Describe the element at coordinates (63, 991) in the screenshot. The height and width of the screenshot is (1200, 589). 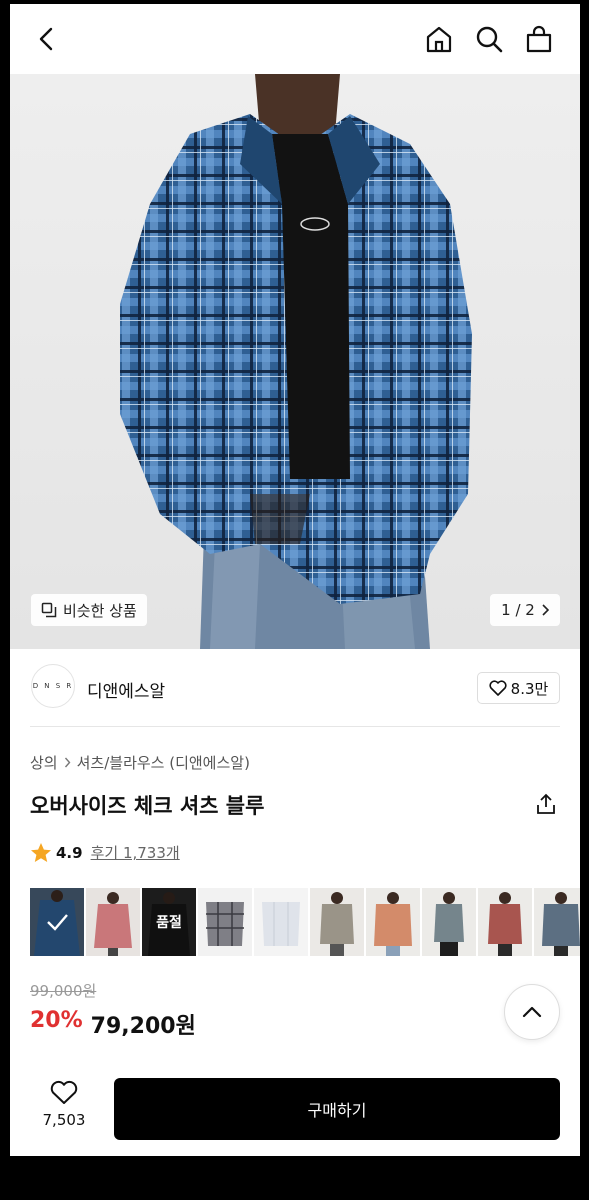
I see `original-price: 99,000원` at that location.